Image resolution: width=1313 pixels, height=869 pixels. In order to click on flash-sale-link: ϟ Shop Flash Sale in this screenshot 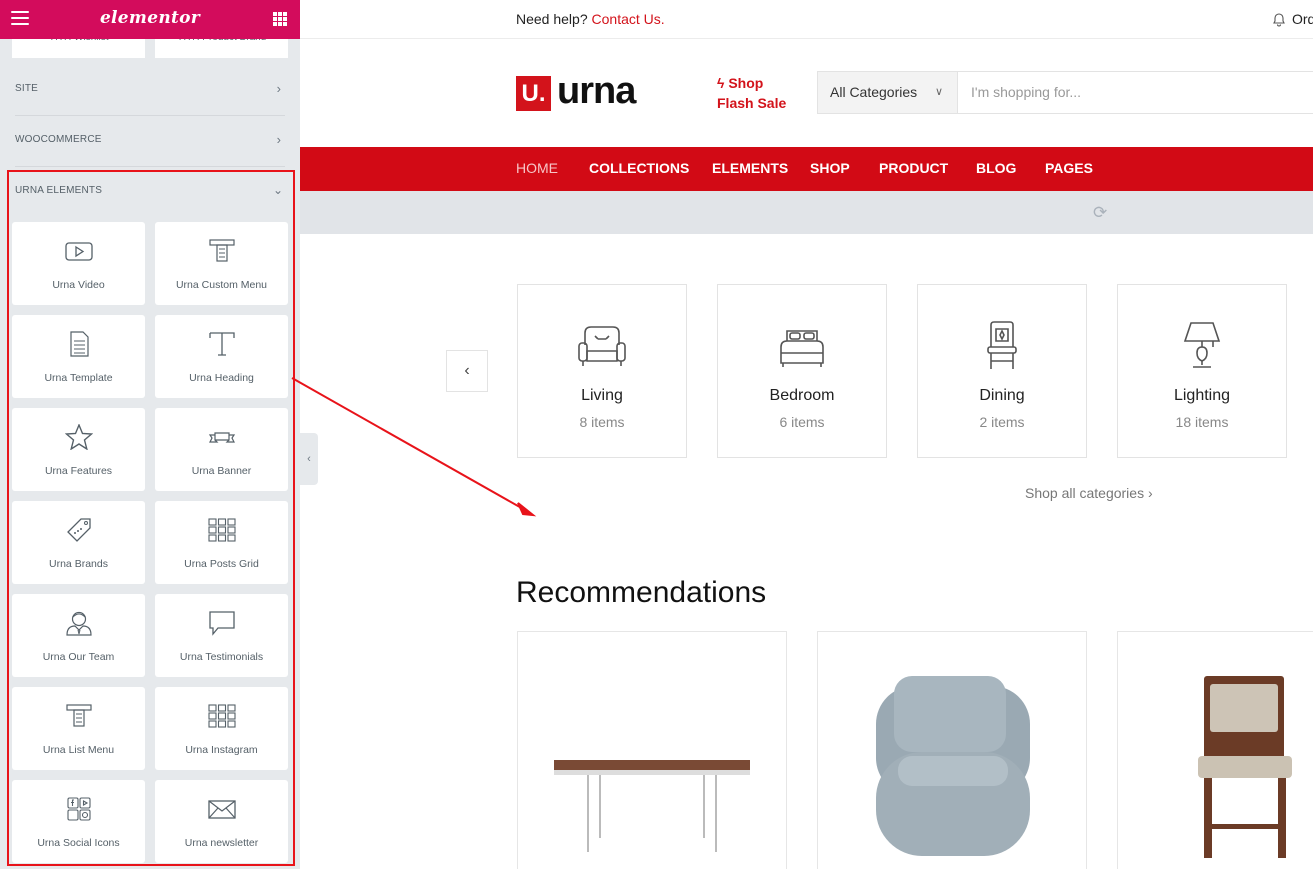, I will do `click(751, 93)`.